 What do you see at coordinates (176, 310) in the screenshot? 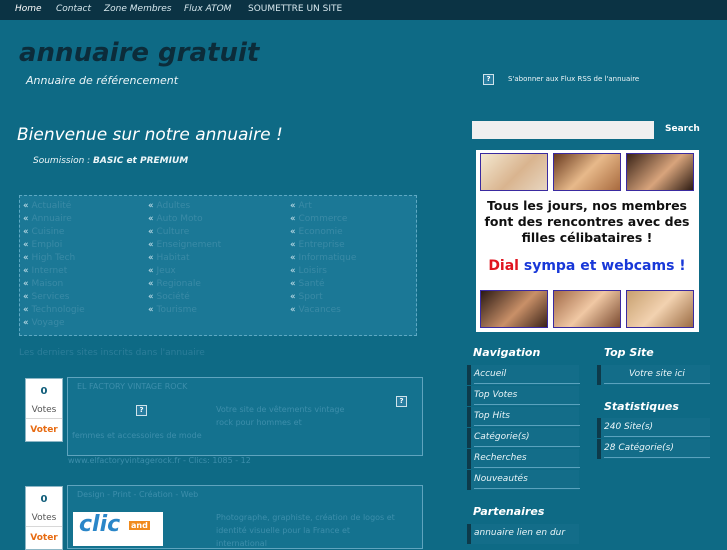
I see `category-label: Tourisme` at bounding box center [176, 310].